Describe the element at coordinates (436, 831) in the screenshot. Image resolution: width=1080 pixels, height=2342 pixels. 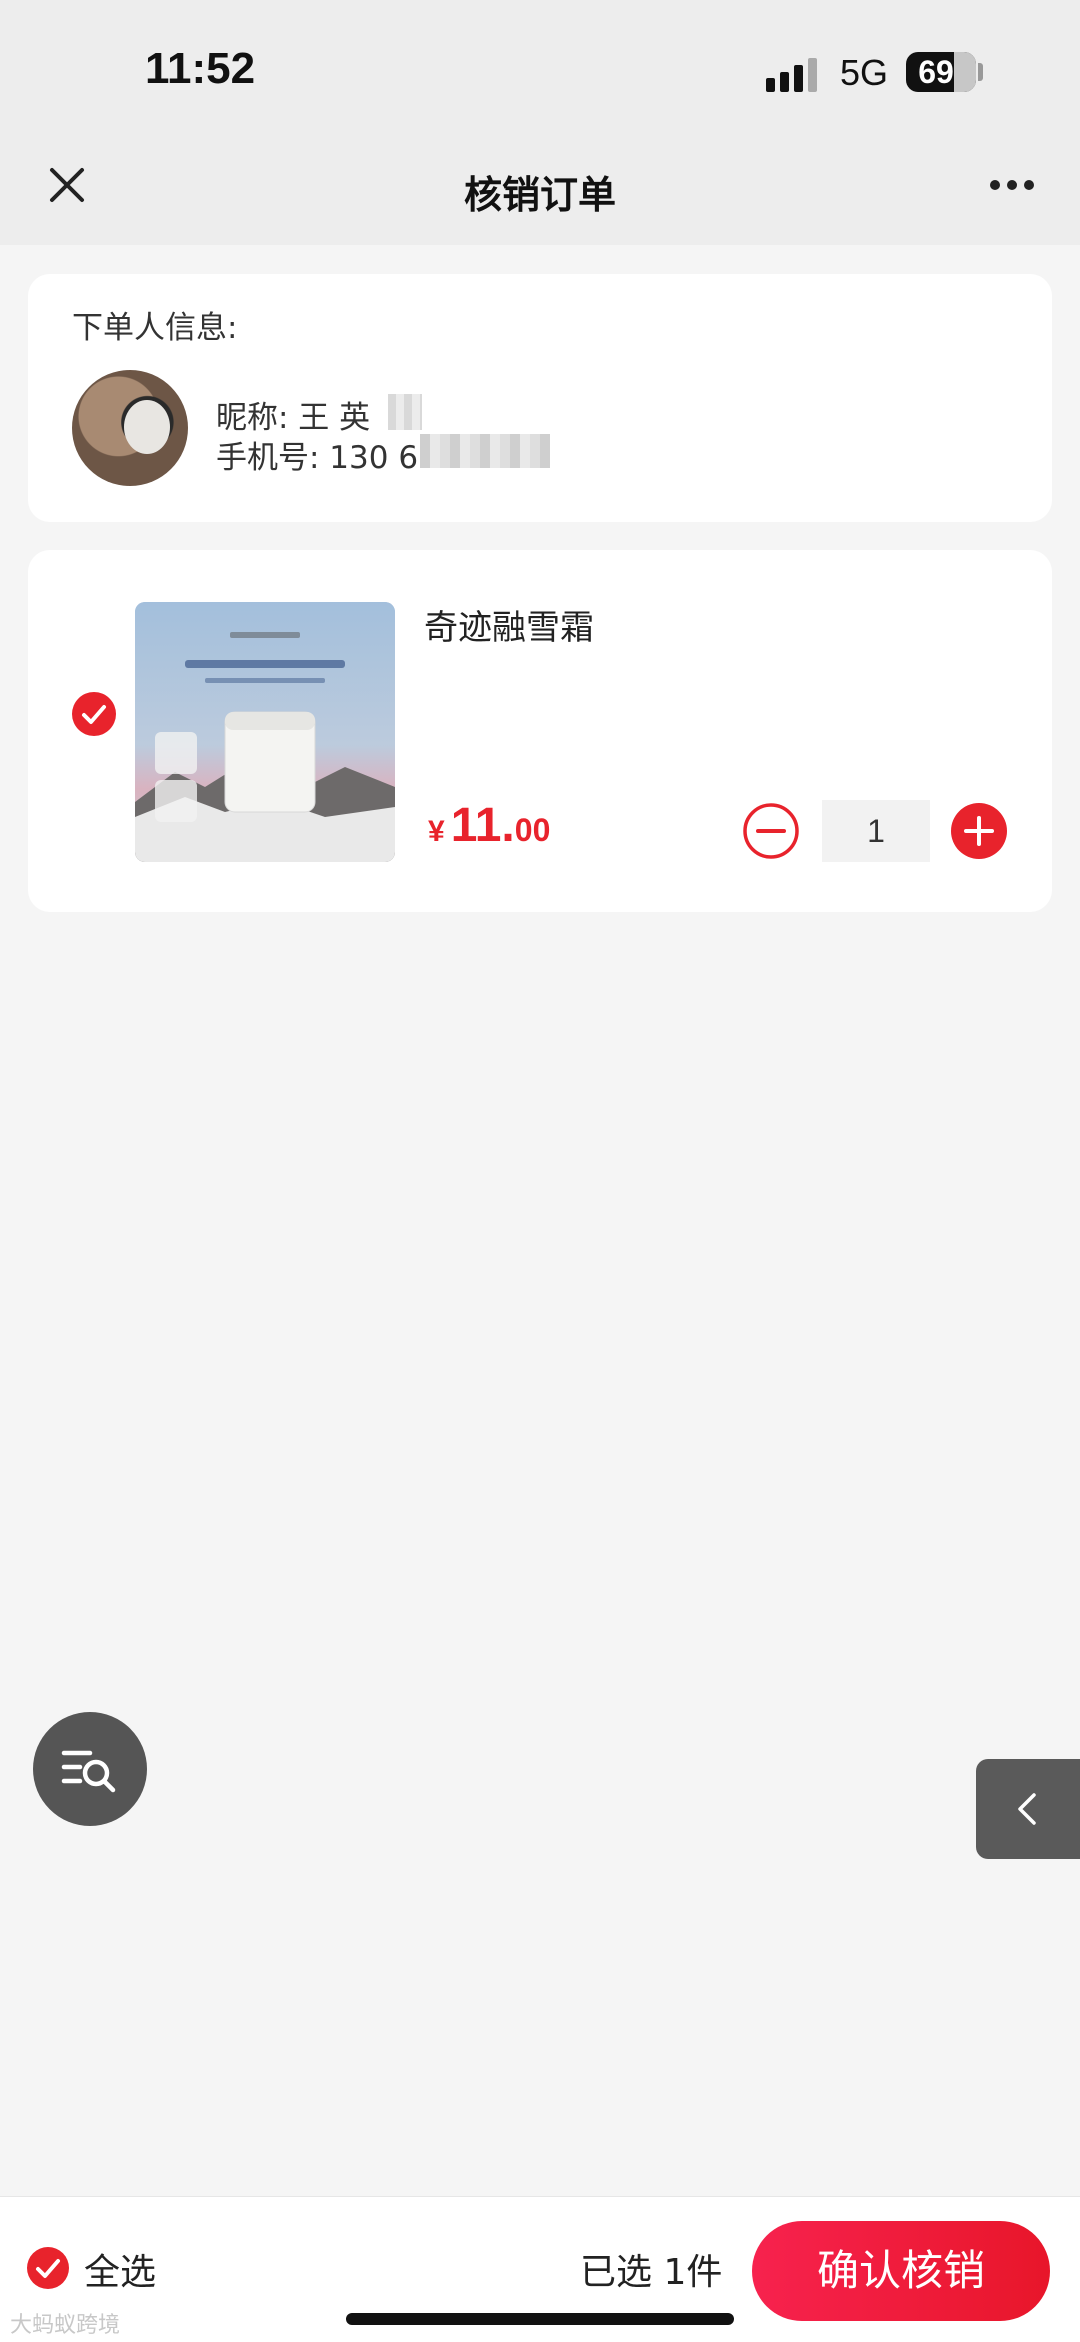
I see `price-symbol: ¥` at that location.